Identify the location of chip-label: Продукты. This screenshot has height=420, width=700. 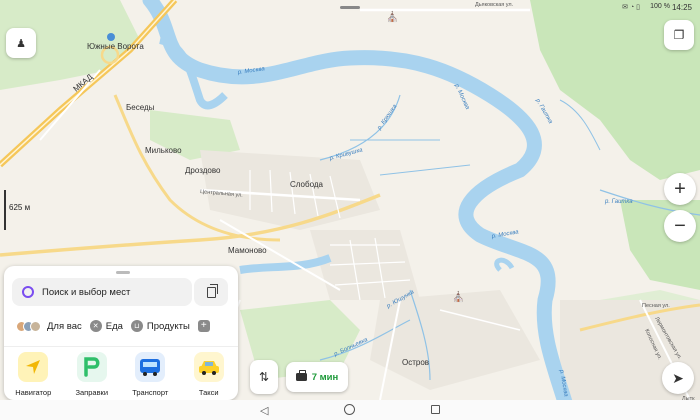
(168, 326).